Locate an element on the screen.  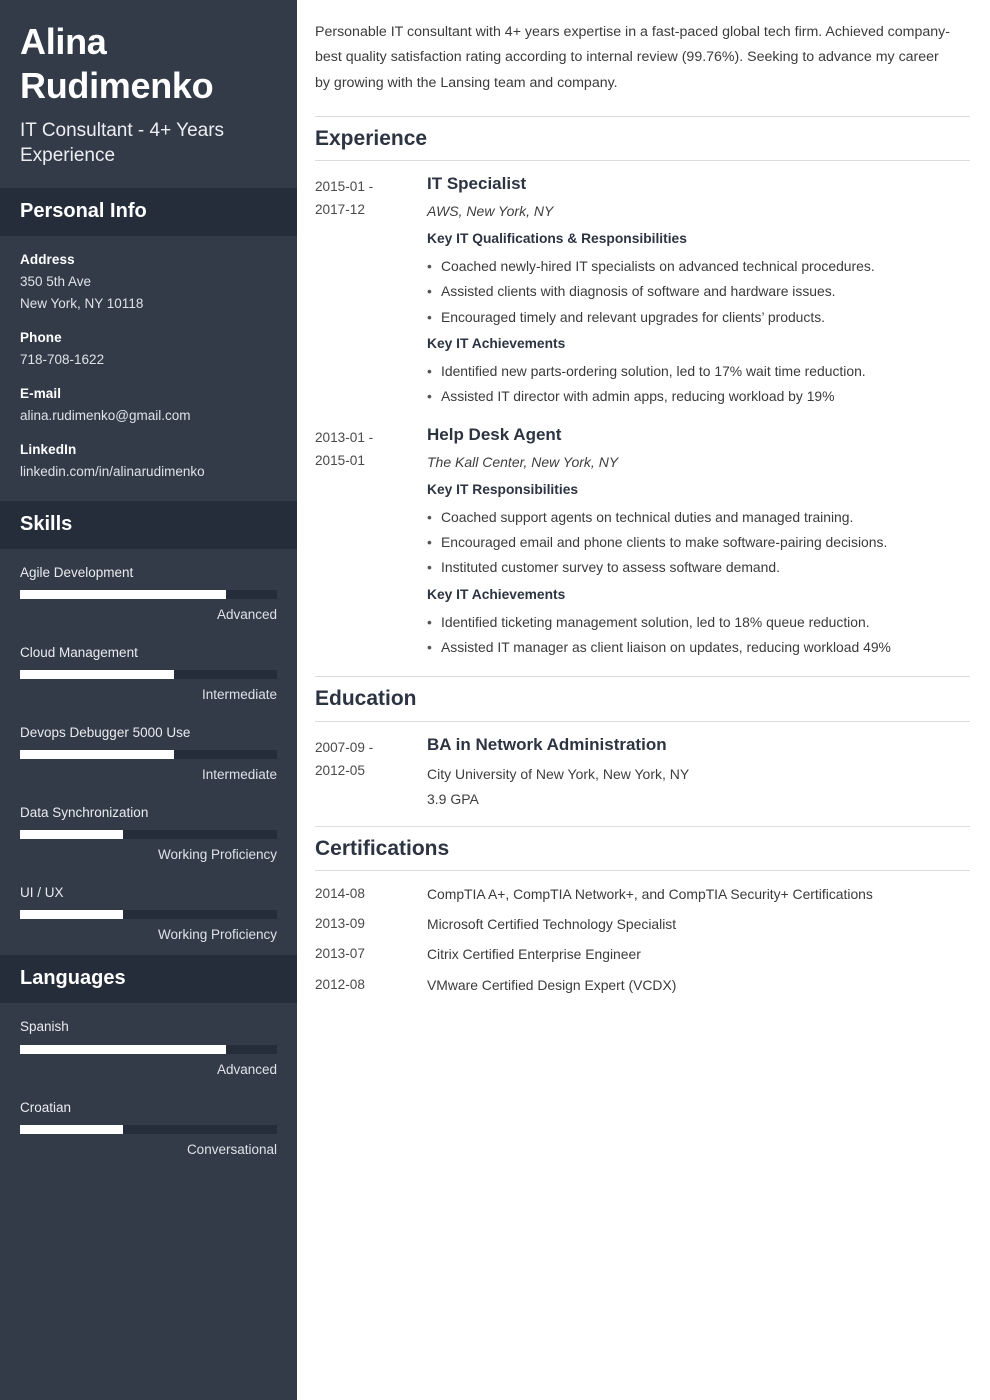
sub-heading: Key IT Responsibilities is located at coordinates (503, 489).